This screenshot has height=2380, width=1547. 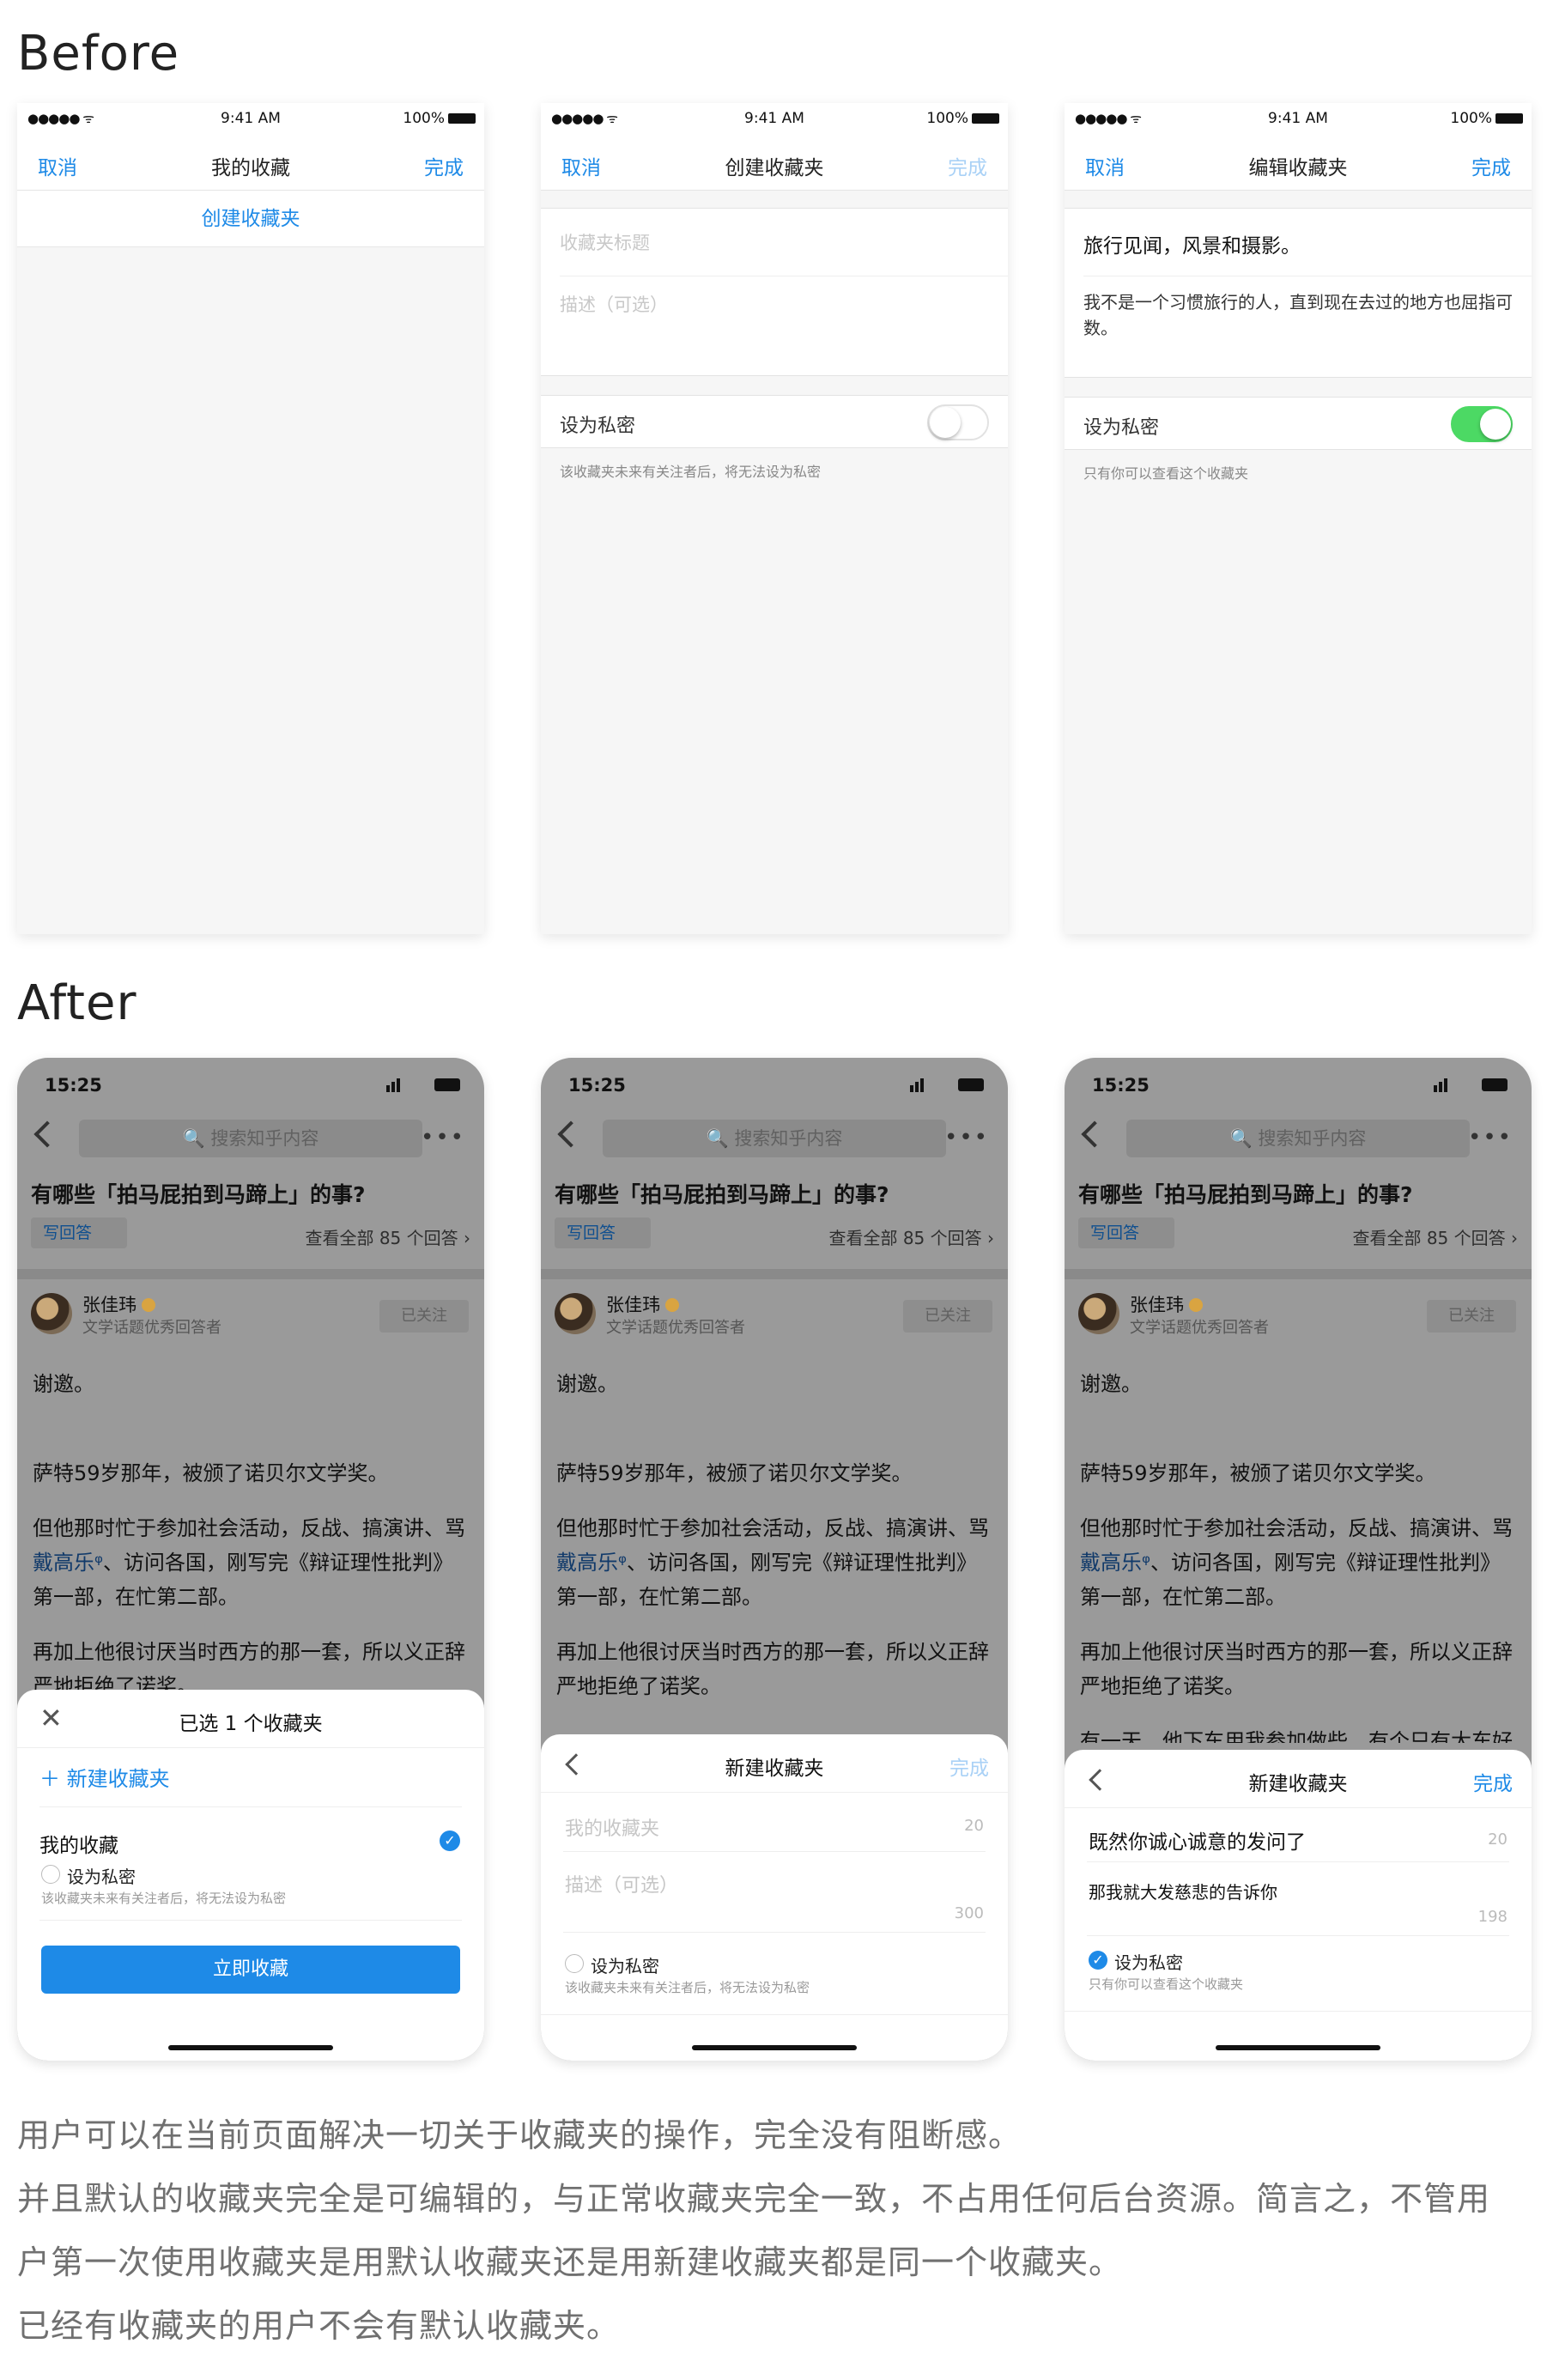 I want to click on description-input: 那我就大发慈悲的告诉你, so click(x=1183, y=1891).